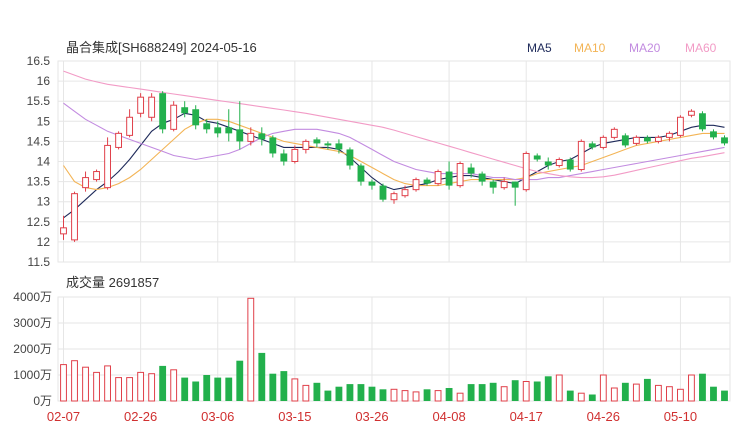 This screenshot has width=740, height=440. I want to click on x-tick-label: 02-26, so click(140, 416).